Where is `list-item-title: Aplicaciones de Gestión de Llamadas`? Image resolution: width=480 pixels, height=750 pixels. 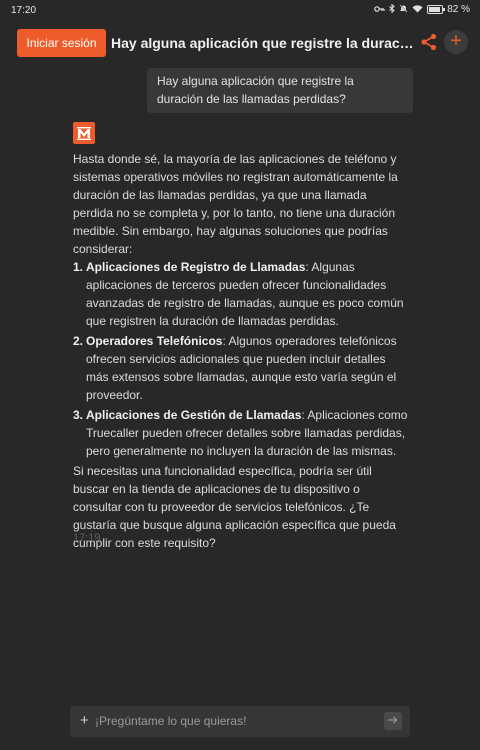
list-item-title: Aplicaciones de Gestión de Llamadas is located at coordinates (194, 415).